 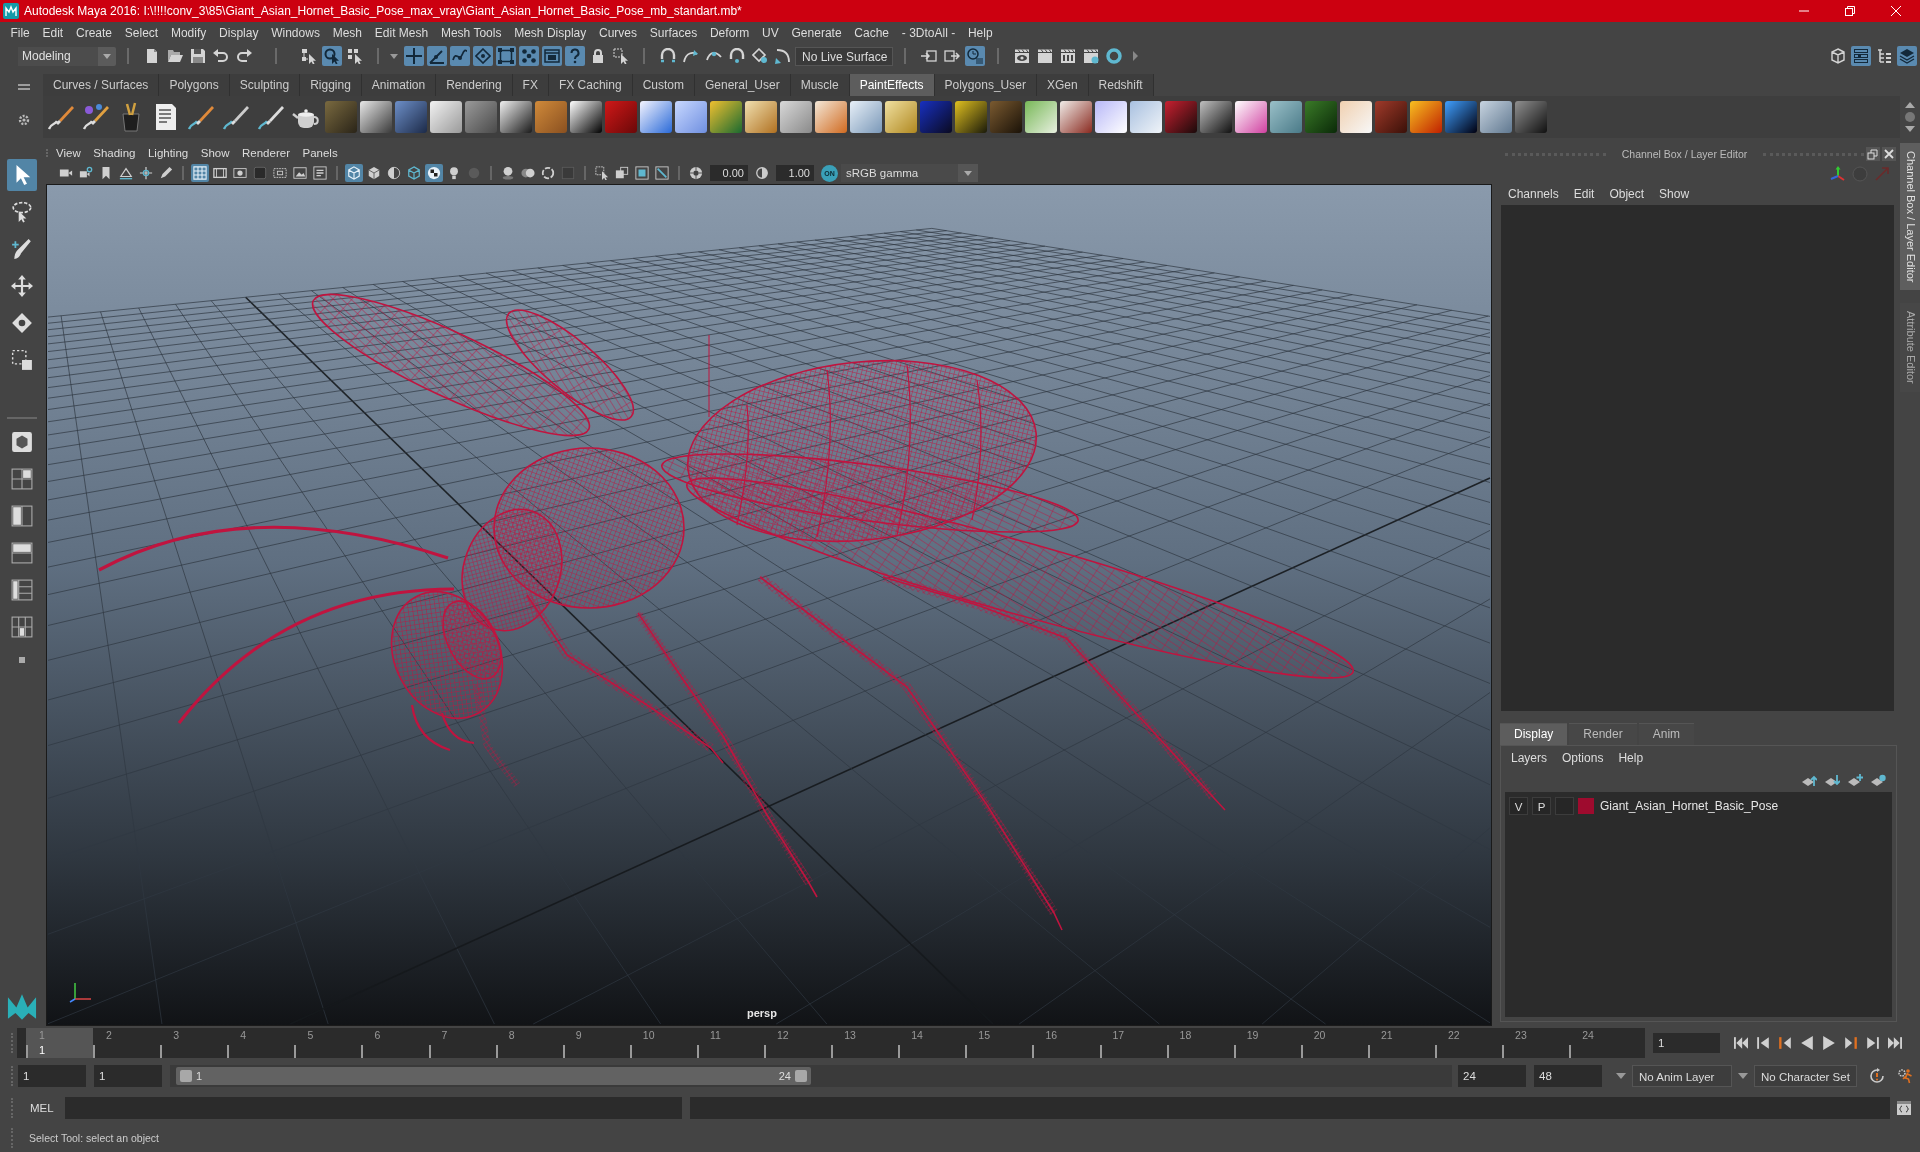 I want to click on frame-cell: 15, so click(x=999, y=1043).